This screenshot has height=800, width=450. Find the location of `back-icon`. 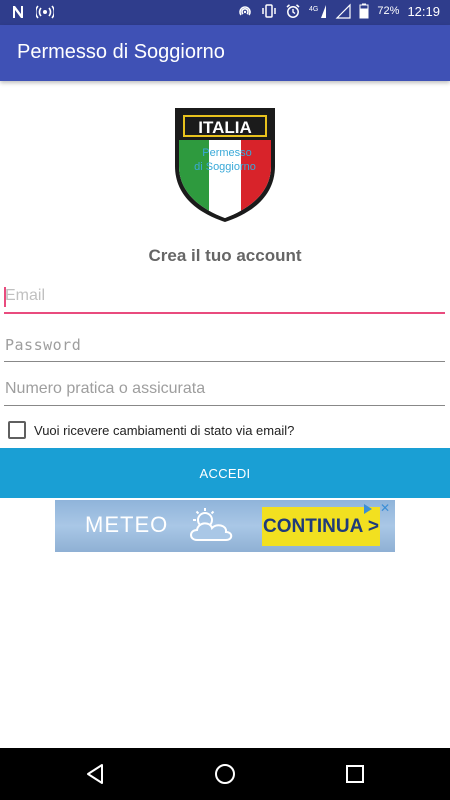

back-icon is located at coordinates (96, 774).